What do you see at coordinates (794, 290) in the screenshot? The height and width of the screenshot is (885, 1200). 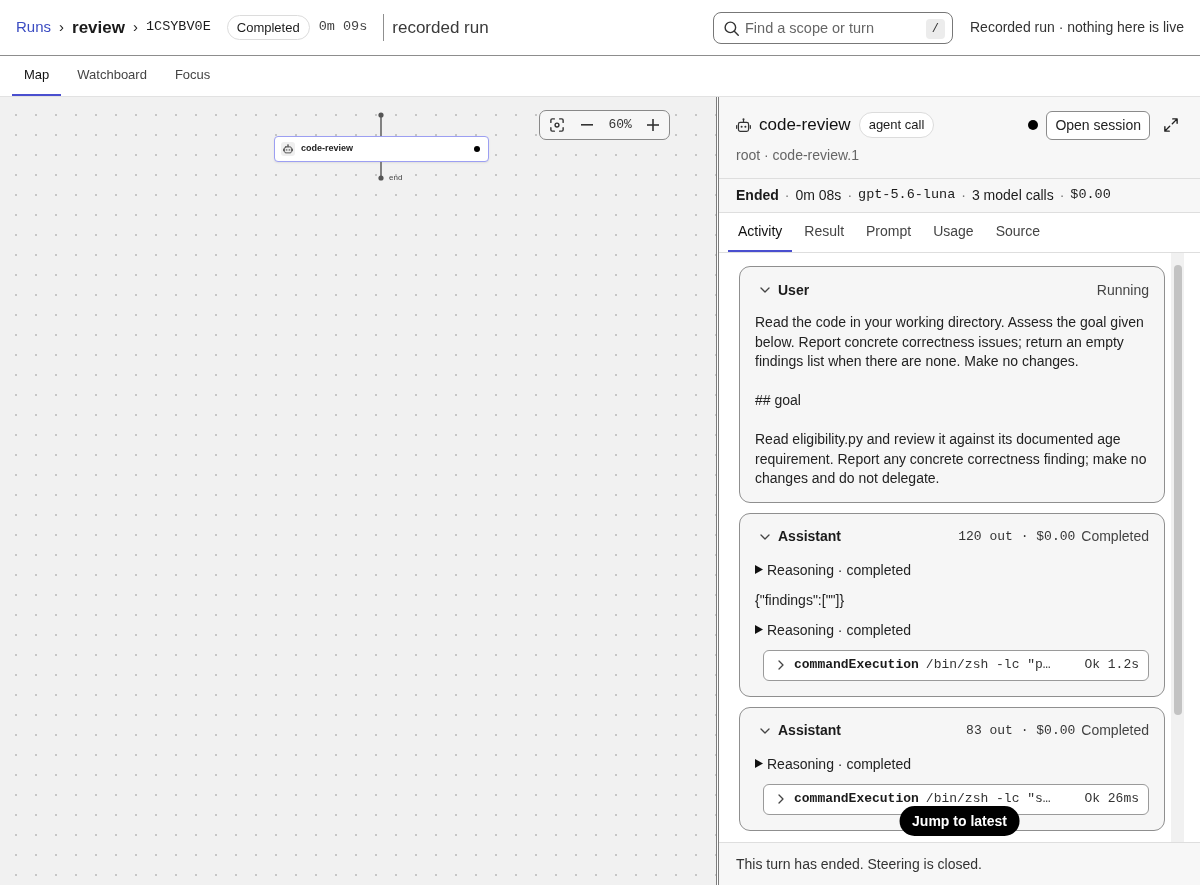 I see `turn-role: User` at bounding box center [794, 290].